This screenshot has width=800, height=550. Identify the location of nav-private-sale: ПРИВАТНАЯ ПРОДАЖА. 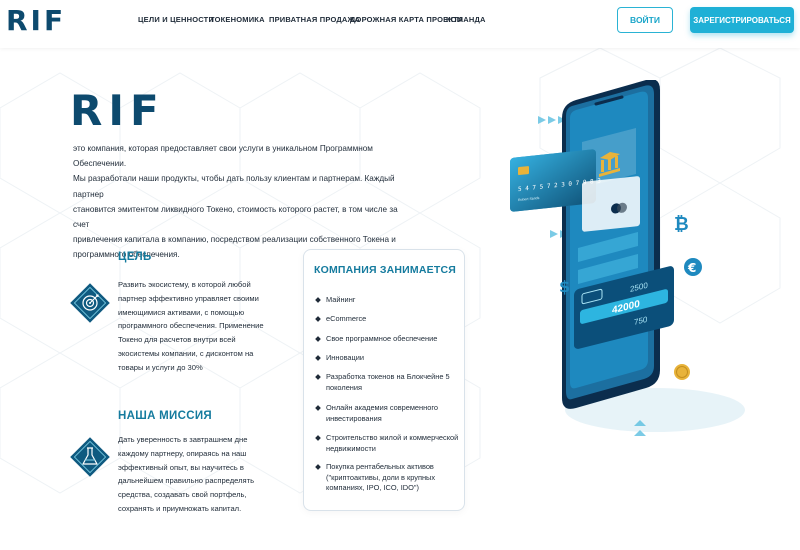
(314, 19).